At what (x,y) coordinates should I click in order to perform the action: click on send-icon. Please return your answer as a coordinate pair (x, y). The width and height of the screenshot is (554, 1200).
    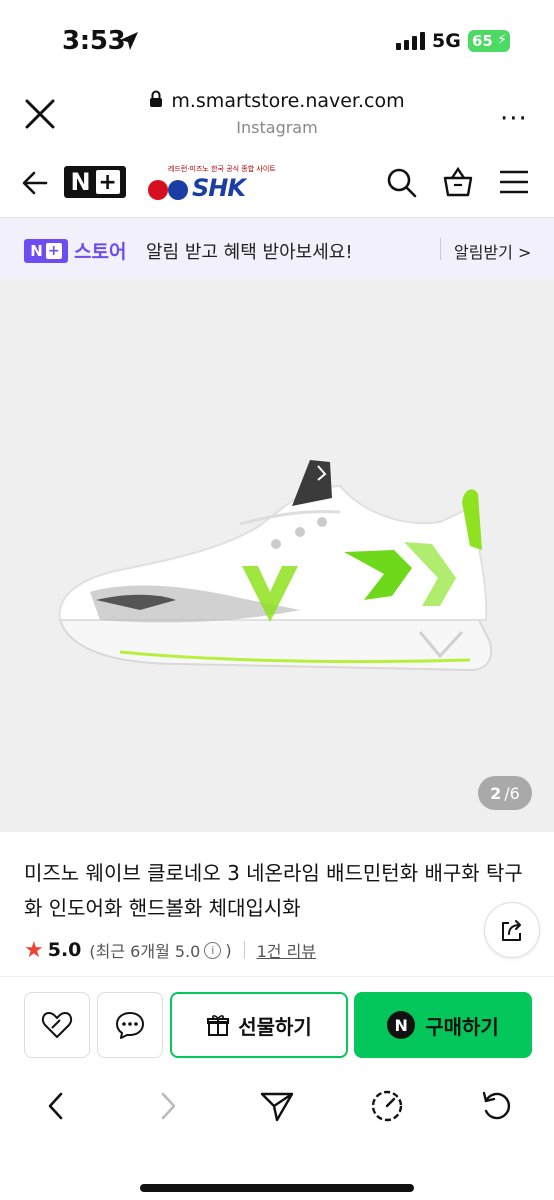
    Looking at the image, I should click on (277, 1107).